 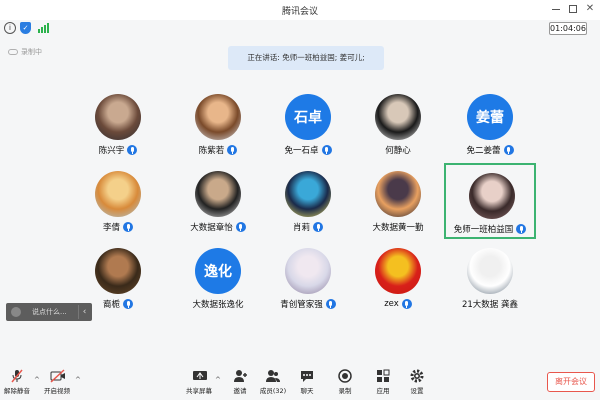 I want to click on info-icon: i, so click(x=10, y=28).